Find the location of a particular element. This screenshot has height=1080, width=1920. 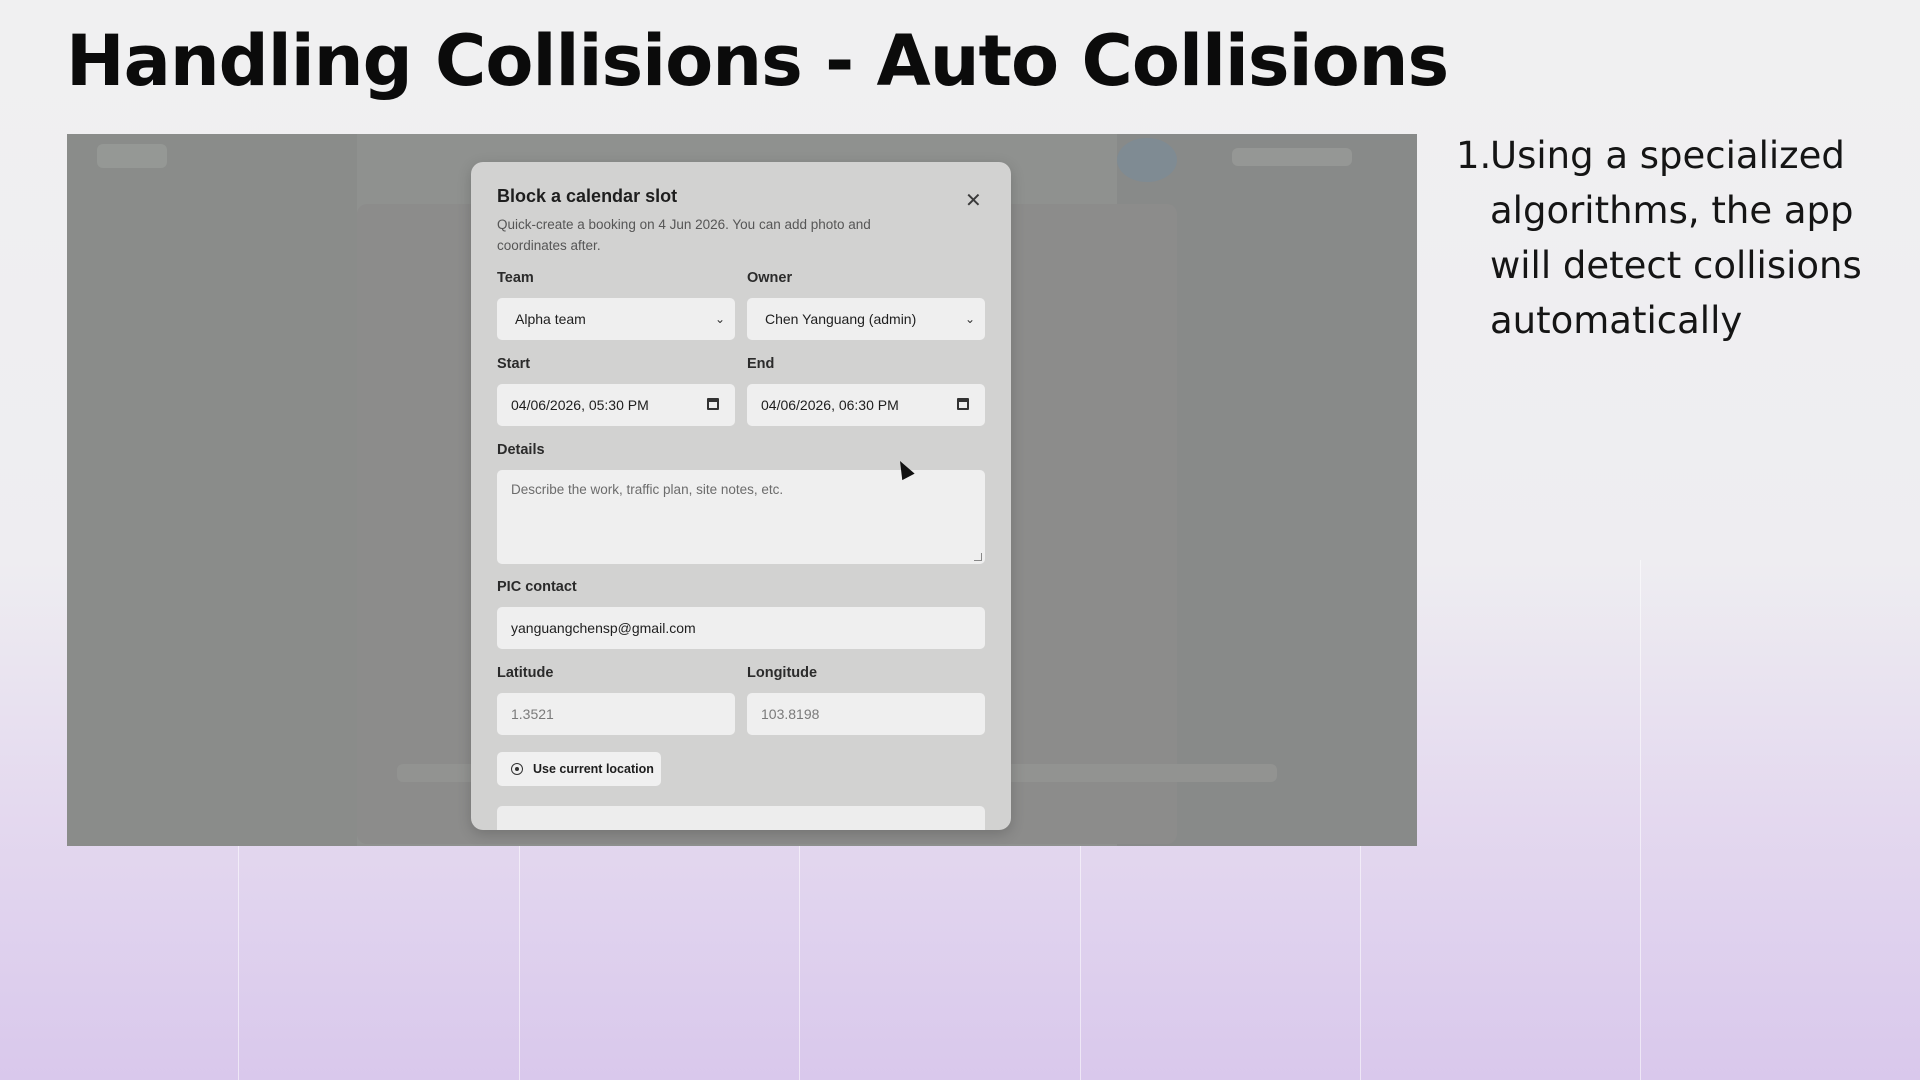

owner-value: Chen Yanguang (admin) is located at coordinates (841, 319).